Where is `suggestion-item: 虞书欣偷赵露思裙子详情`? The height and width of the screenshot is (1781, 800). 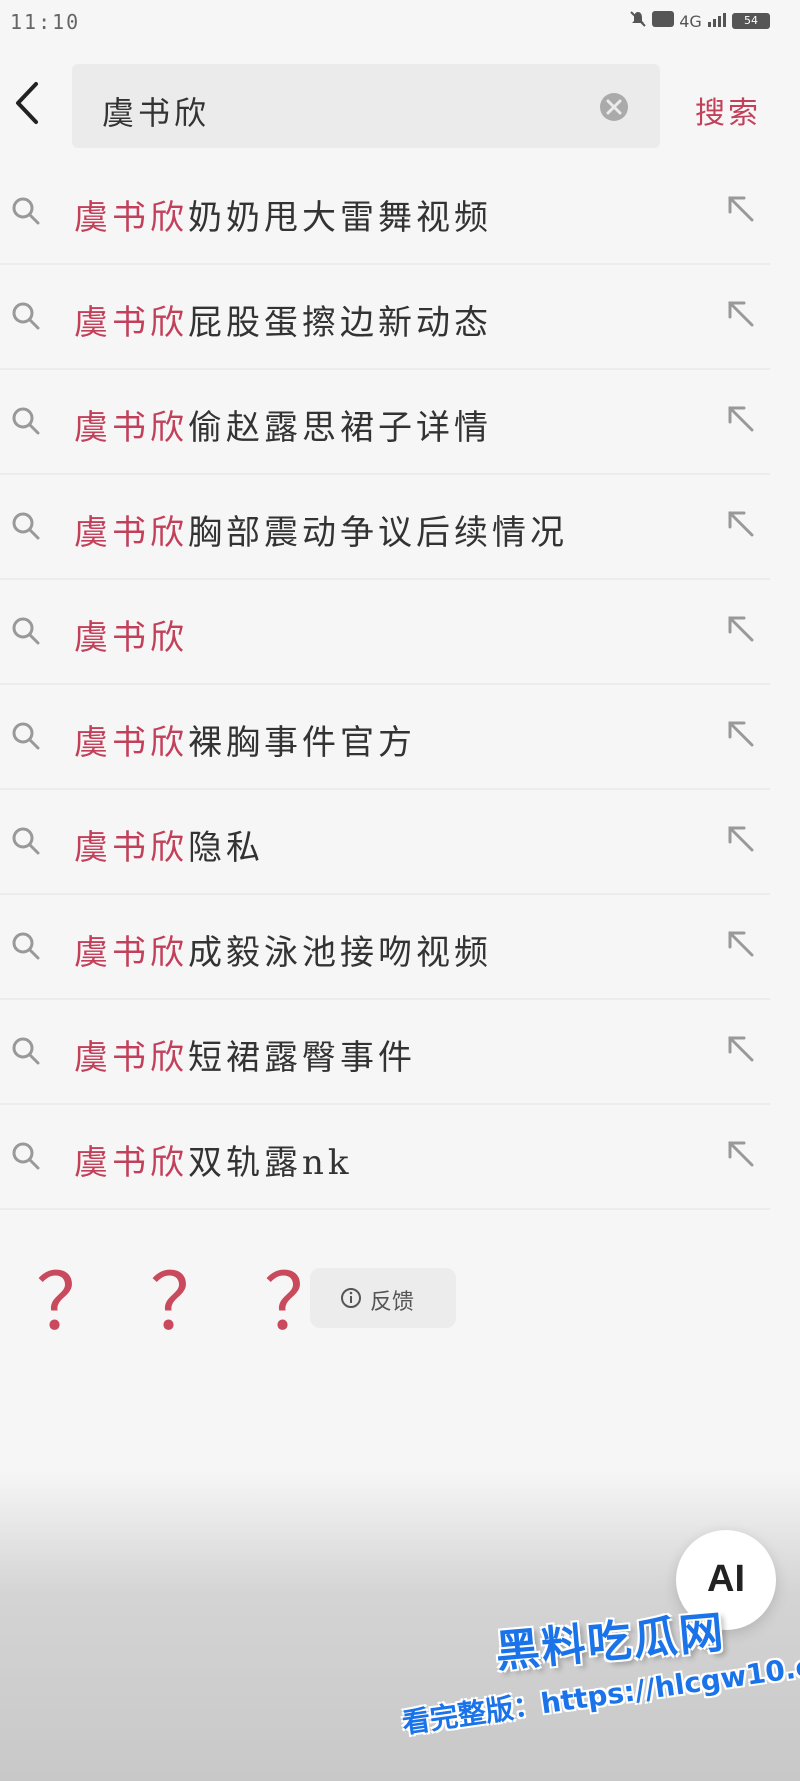 suggestion-item: 虞书欣偷赵露思裙子详情 is located at coordinates (385, 422).